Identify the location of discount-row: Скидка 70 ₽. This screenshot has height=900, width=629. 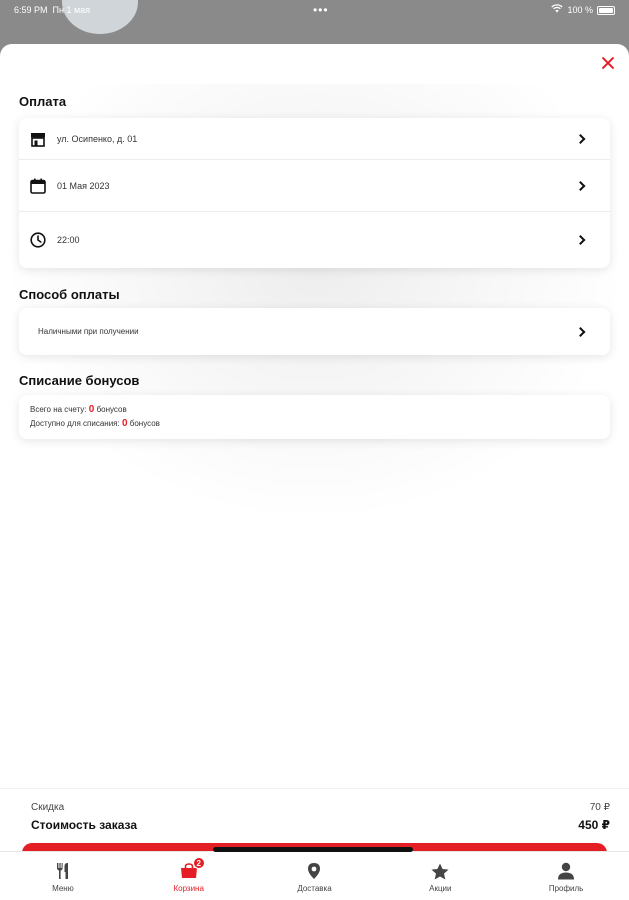
(320, 807).